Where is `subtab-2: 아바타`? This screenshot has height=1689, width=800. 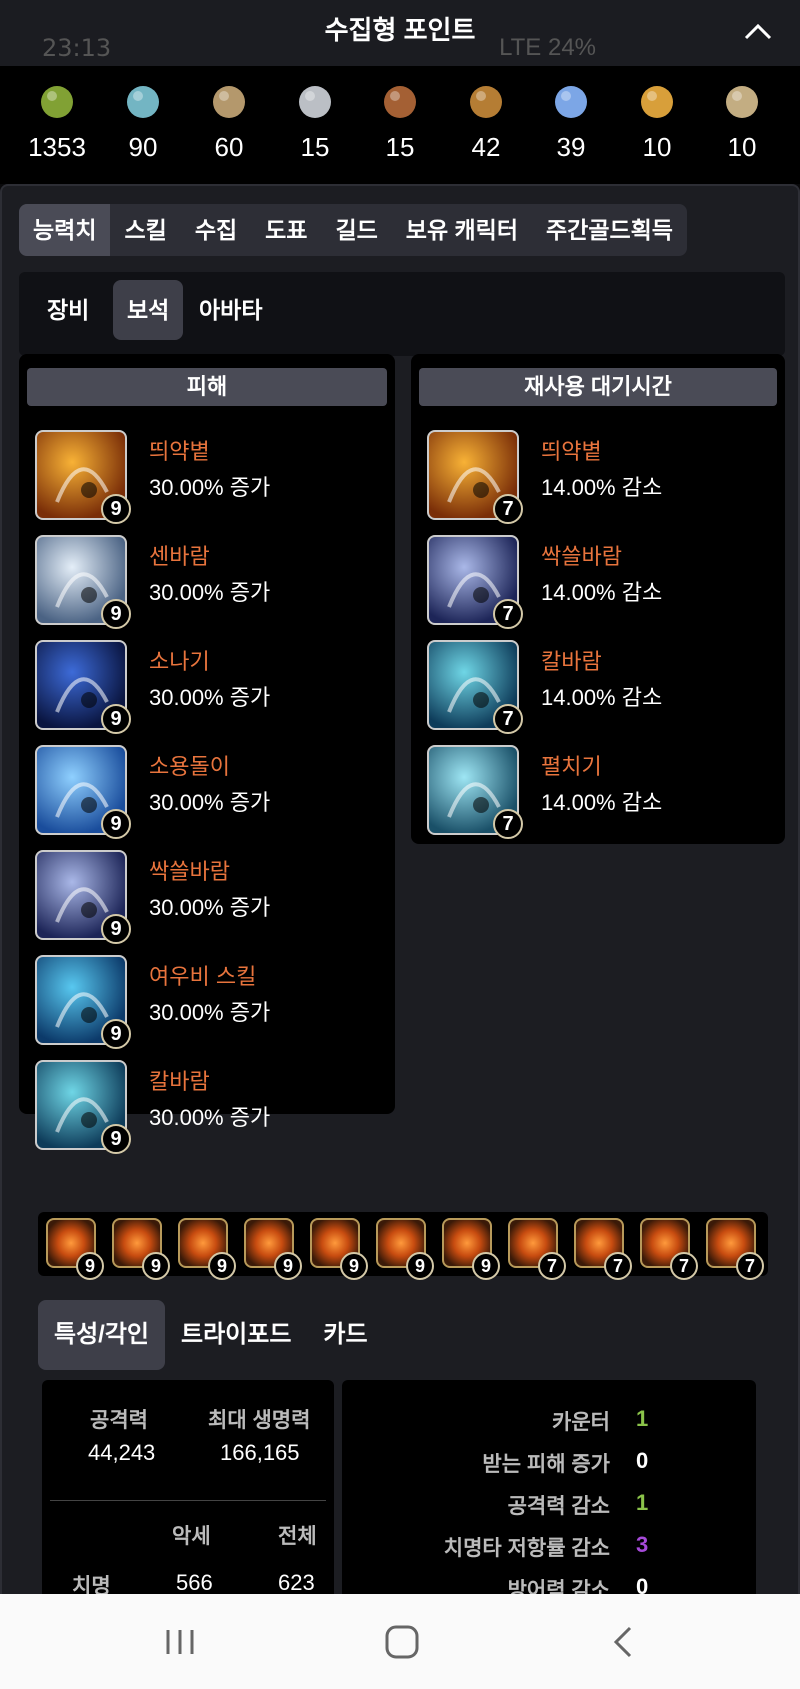 subtab-2: 아바타 is located at coordinates (230, 310).